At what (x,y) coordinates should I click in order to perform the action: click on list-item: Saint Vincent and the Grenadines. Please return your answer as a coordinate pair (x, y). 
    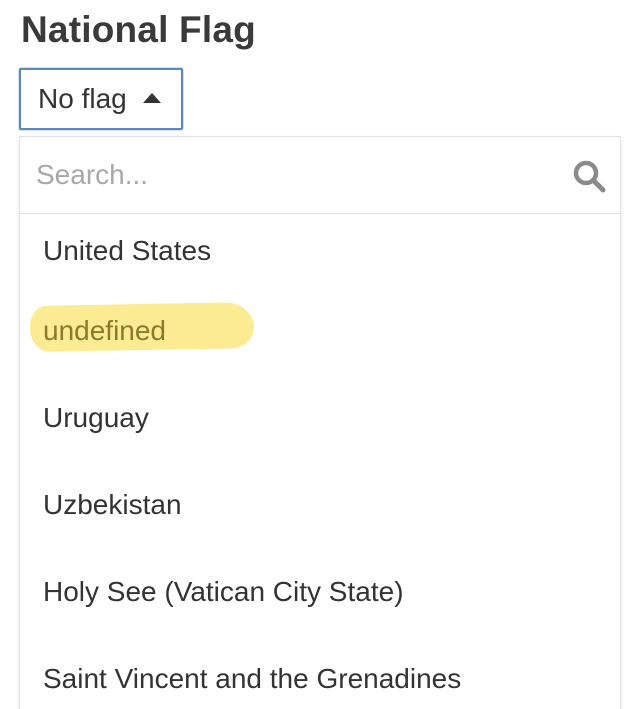
    Looking at the image, I should click on (320, 672).